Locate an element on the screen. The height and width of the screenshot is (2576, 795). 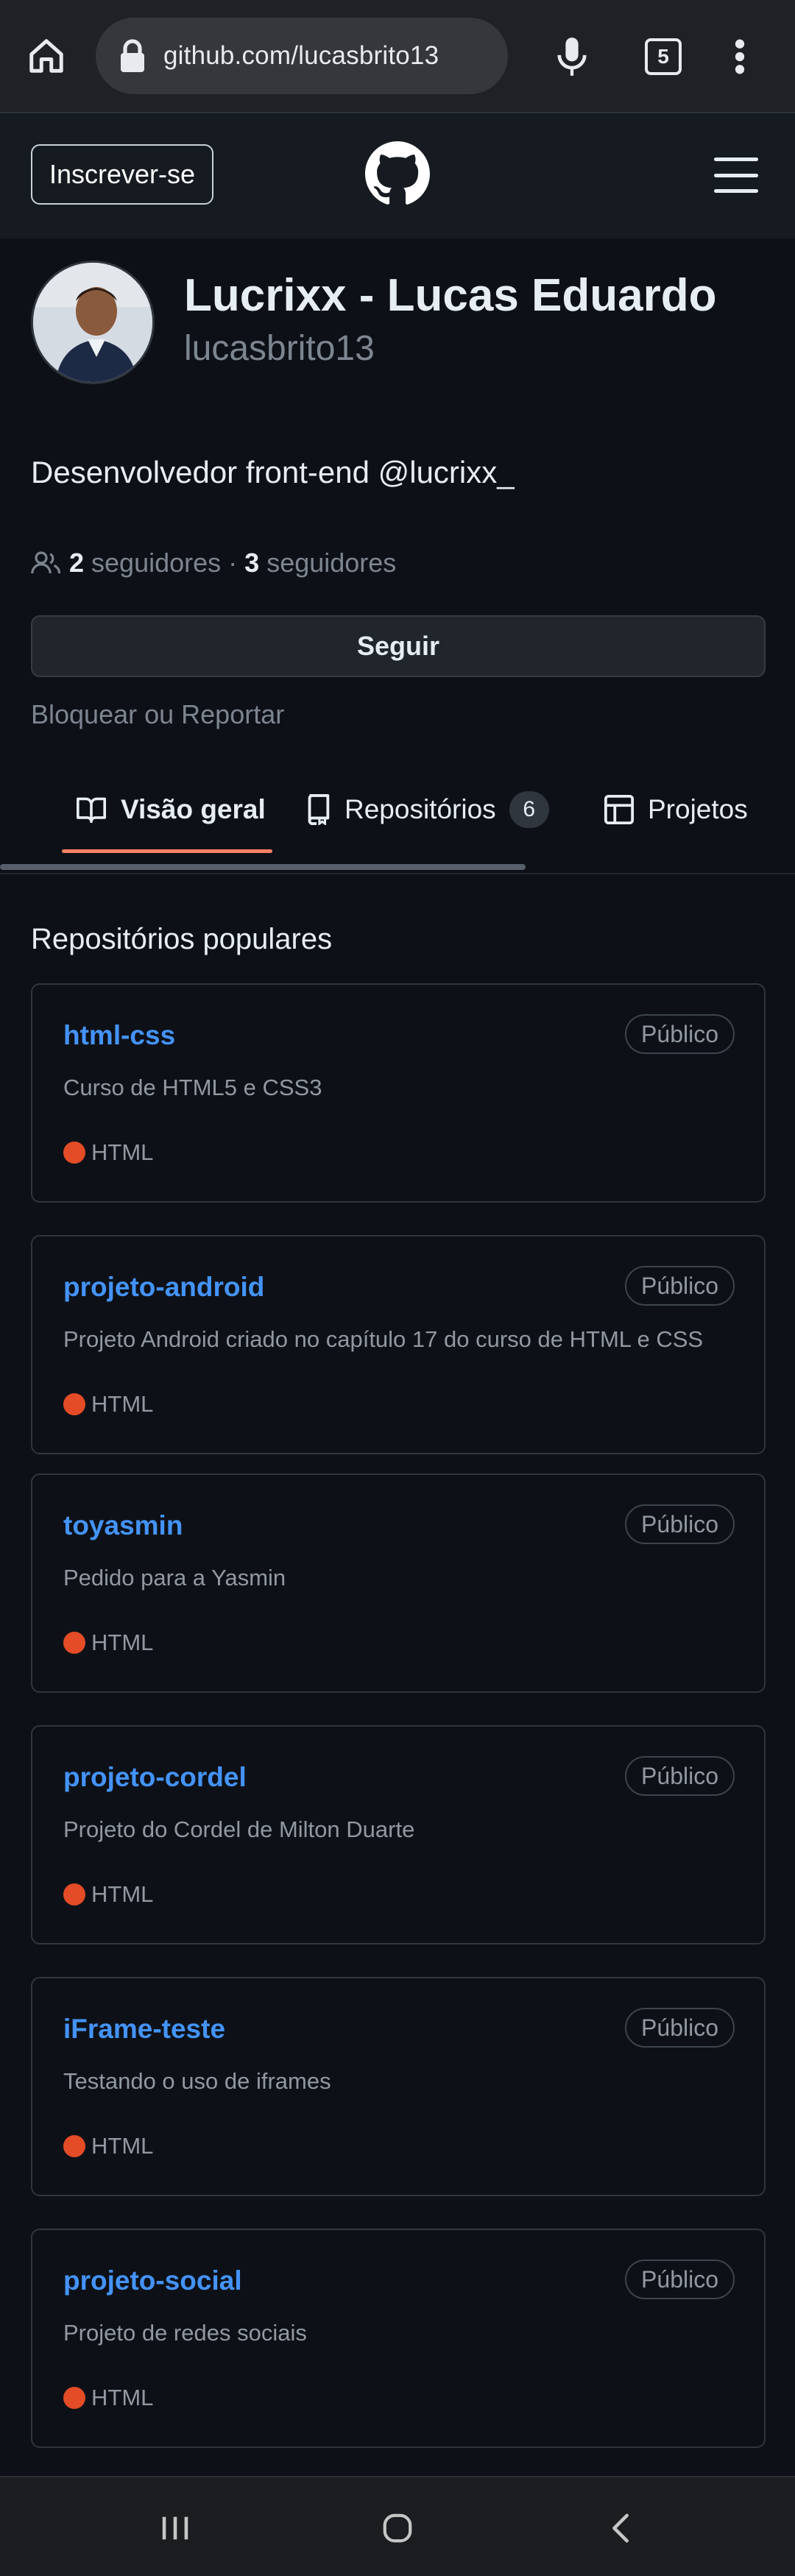
android-nav-bar is located at coordinates (397, 2526).